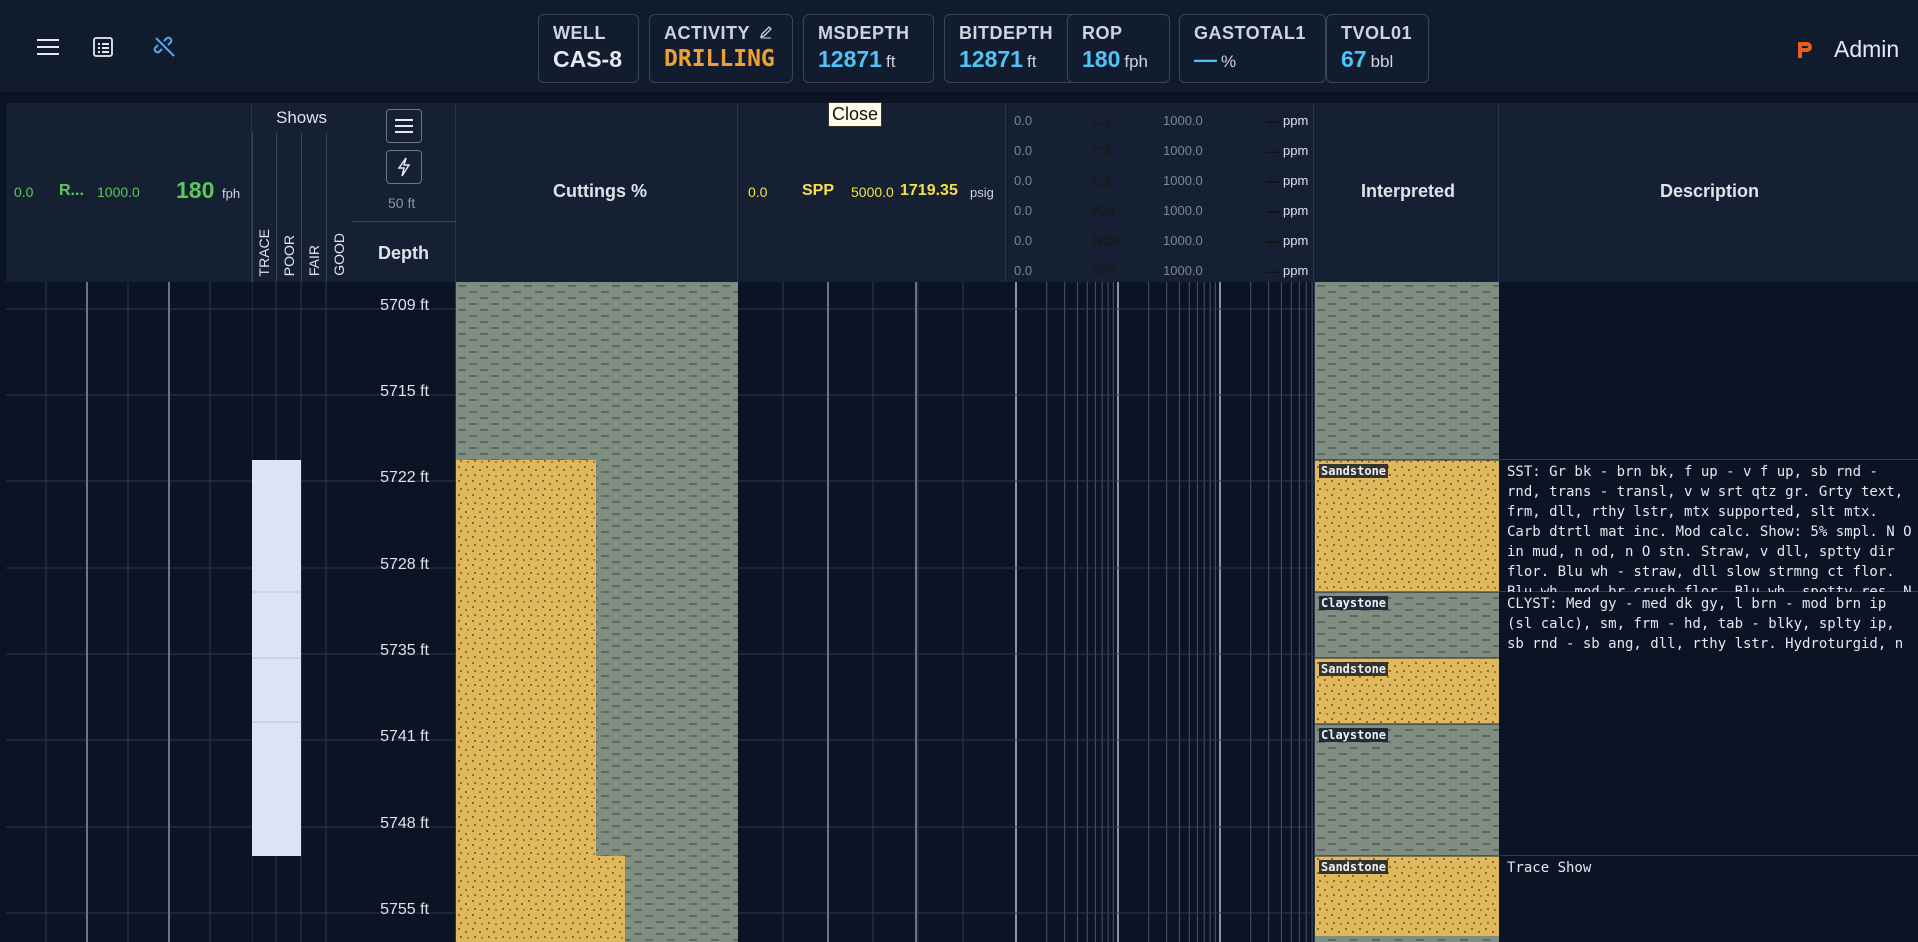  What do you see at coordinates (1136, 61) in the screenshot?
I see `stat-rop-unit: fph` at bounding box center [1136, 61].